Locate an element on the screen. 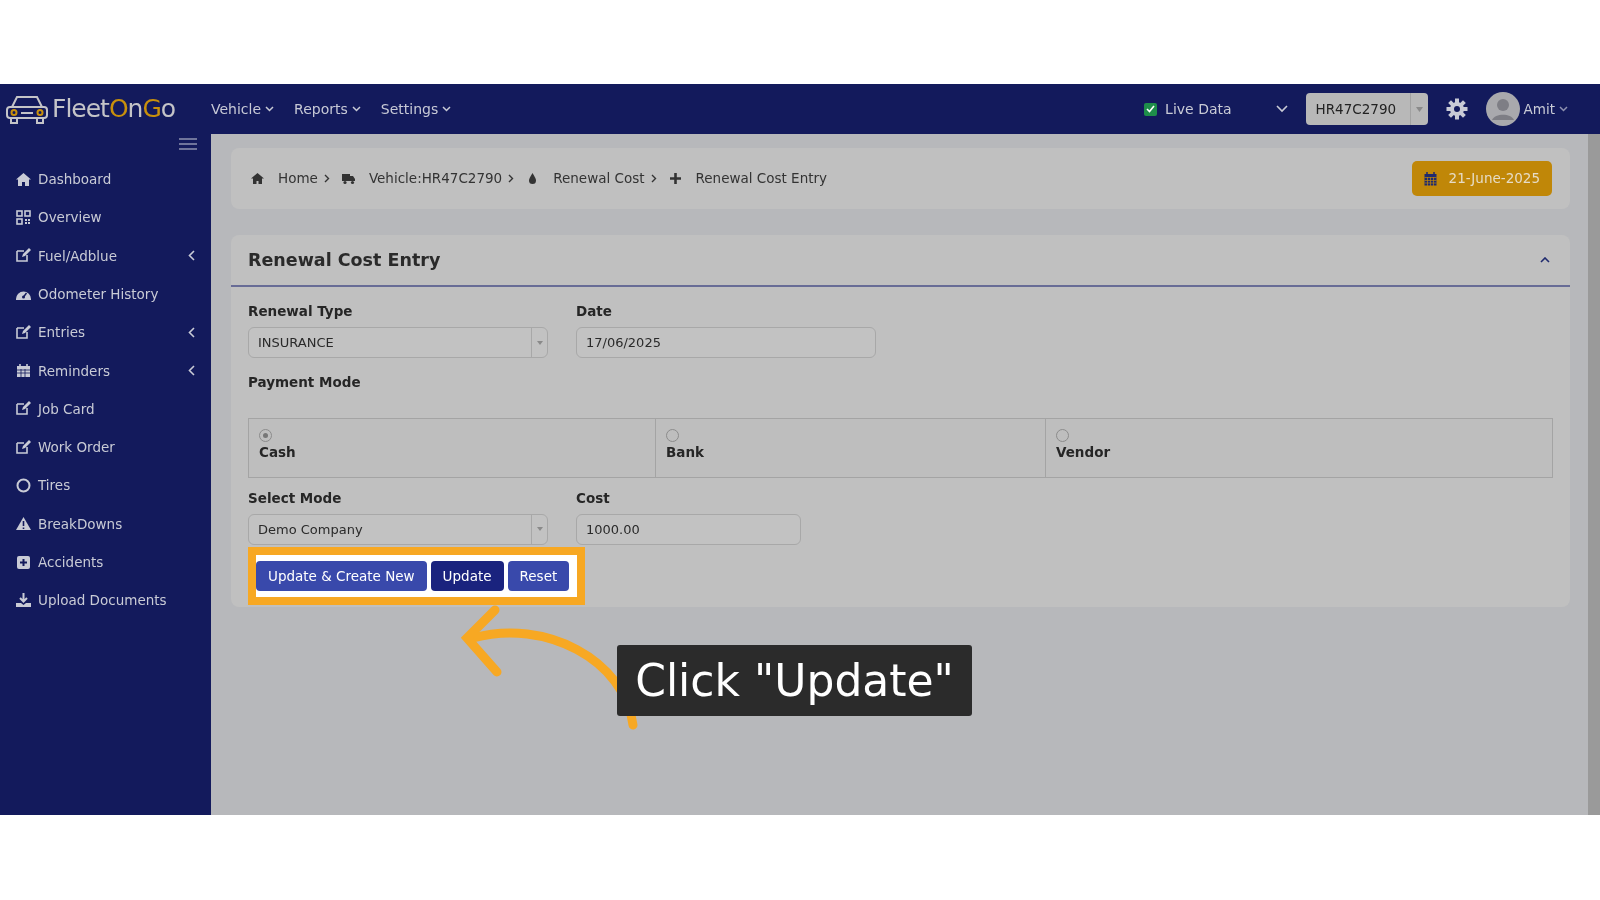  sidebar-item: Accidents is located at coordinates (105, 562).